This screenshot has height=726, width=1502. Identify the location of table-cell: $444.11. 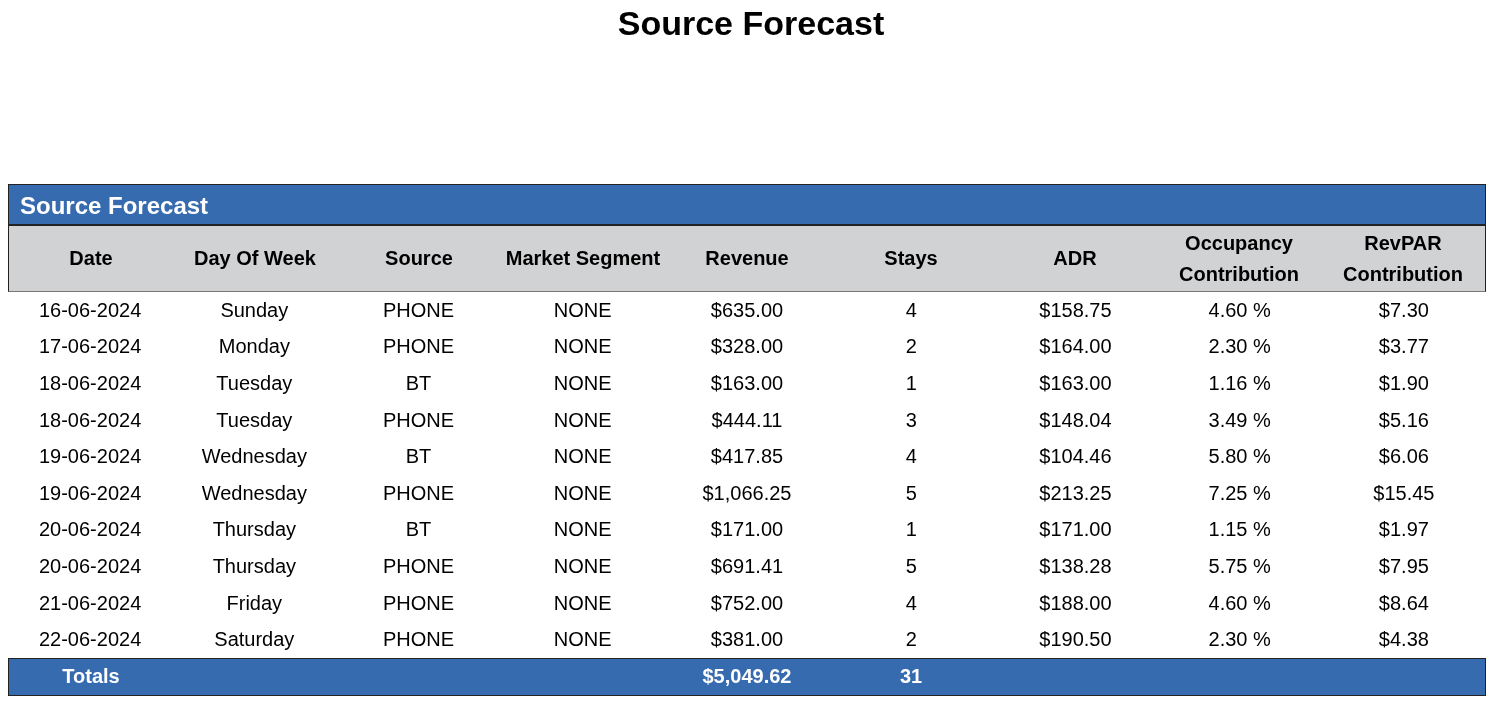
(747, 420).